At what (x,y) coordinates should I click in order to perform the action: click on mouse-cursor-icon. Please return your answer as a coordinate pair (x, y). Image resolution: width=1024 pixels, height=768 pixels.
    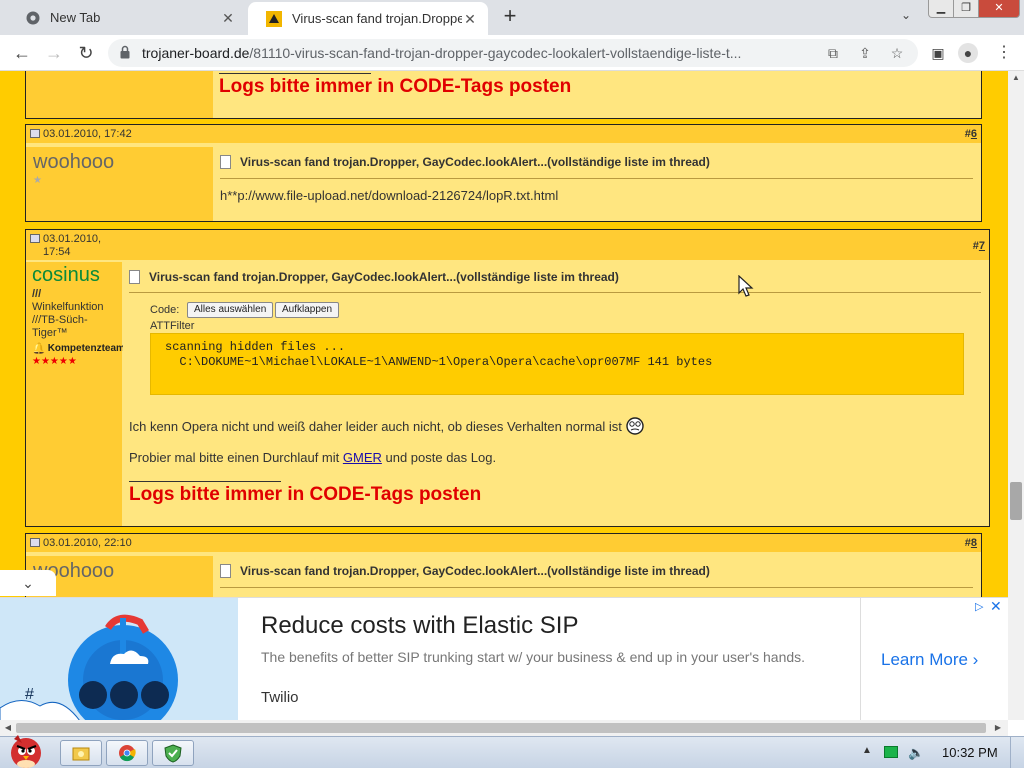
    Looking at the image, I should click on (746, 286).